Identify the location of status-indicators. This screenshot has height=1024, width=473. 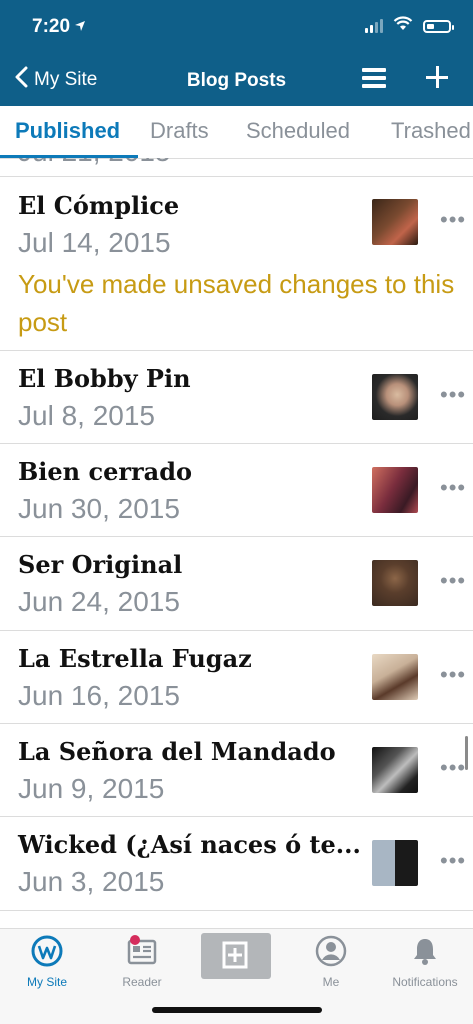
(409, 26).